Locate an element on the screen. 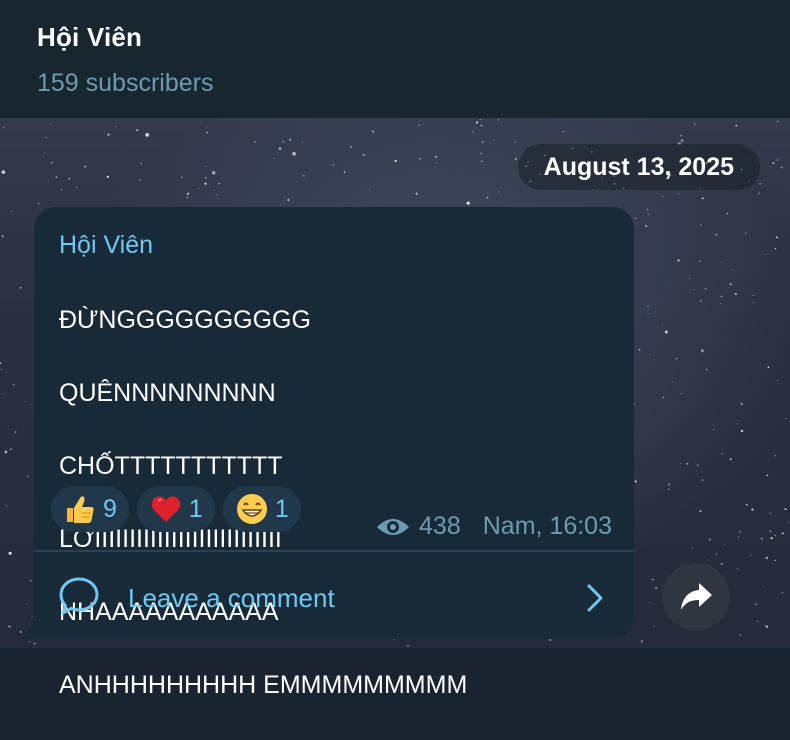 The width and height of the screenshot is (790, 740). view-count: 438 is located at coordinates (440, 526).